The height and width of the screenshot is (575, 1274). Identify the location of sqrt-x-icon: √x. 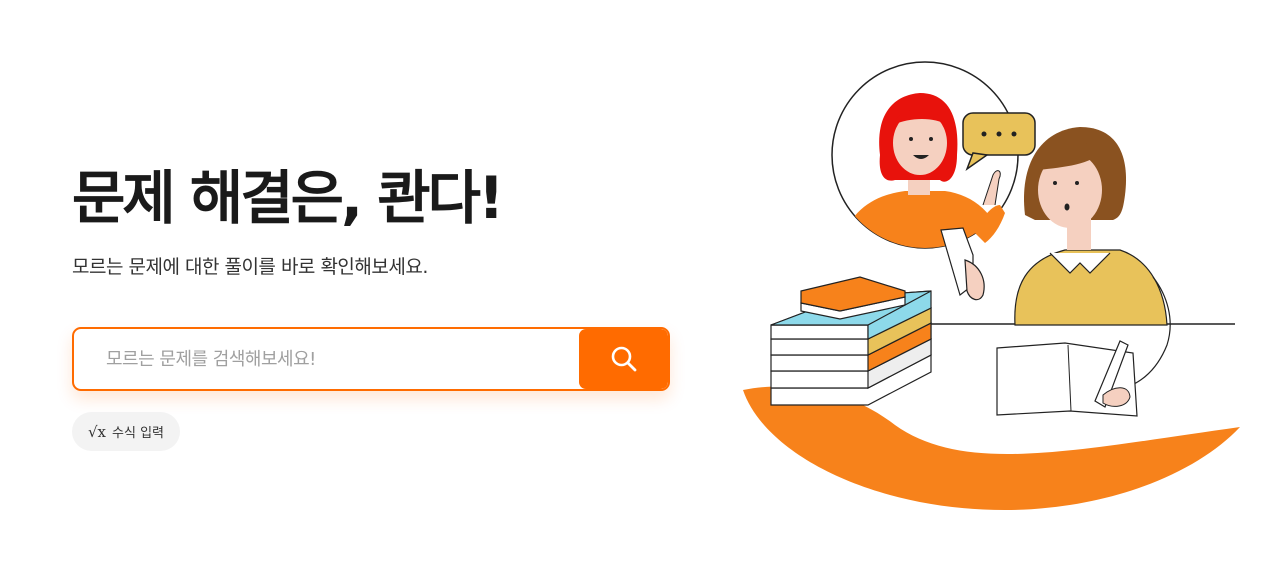
(97, 431).